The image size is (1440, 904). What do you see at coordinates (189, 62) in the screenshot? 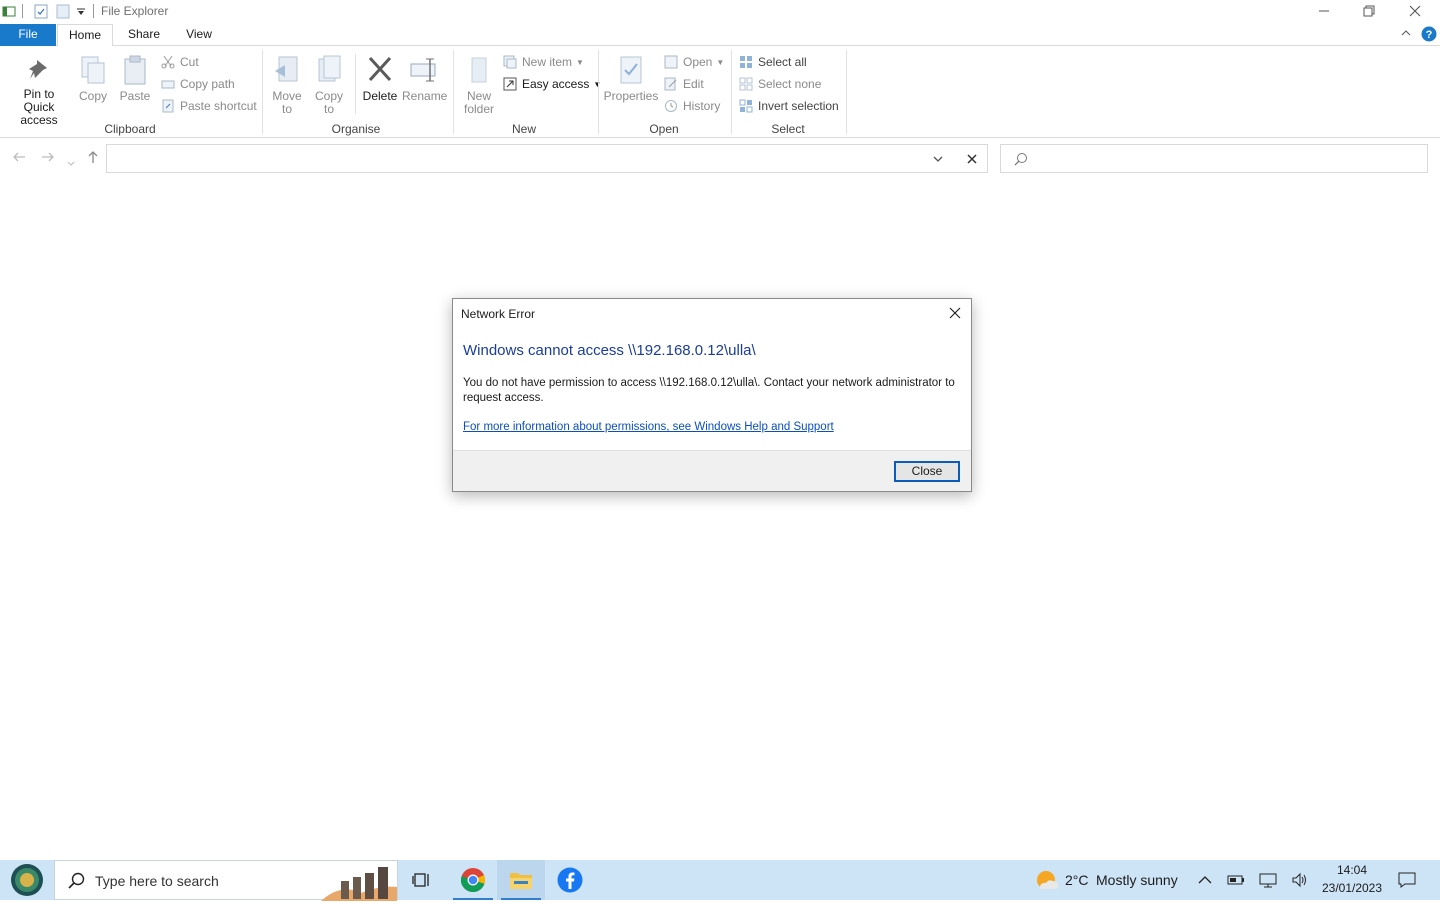
I see `cut-label: Cut` at bounding box center [189, 62].